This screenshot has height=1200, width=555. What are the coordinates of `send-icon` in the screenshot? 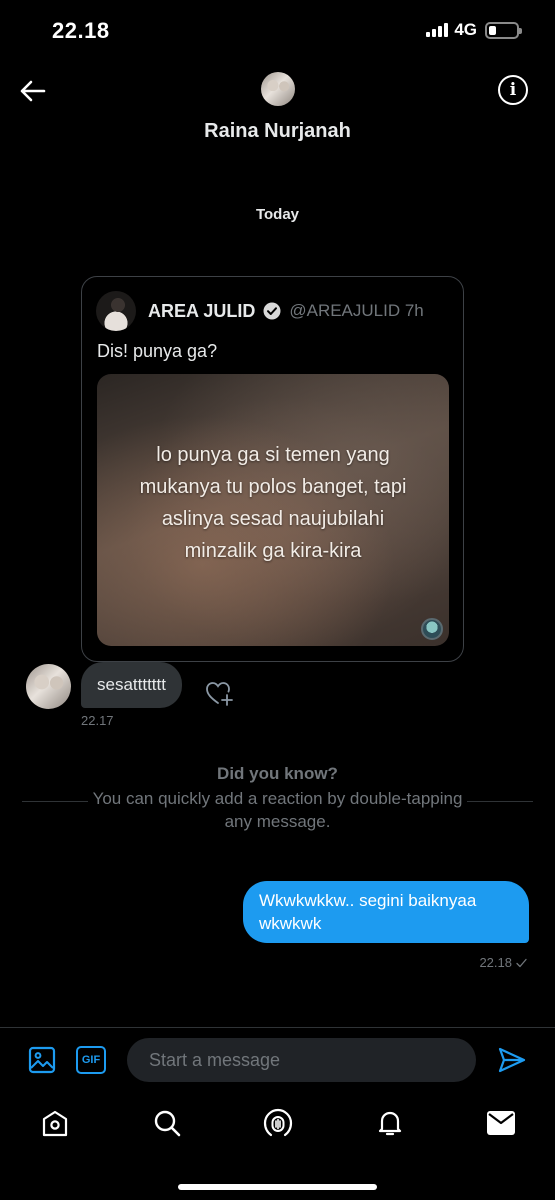 It's located at (512, 1060).